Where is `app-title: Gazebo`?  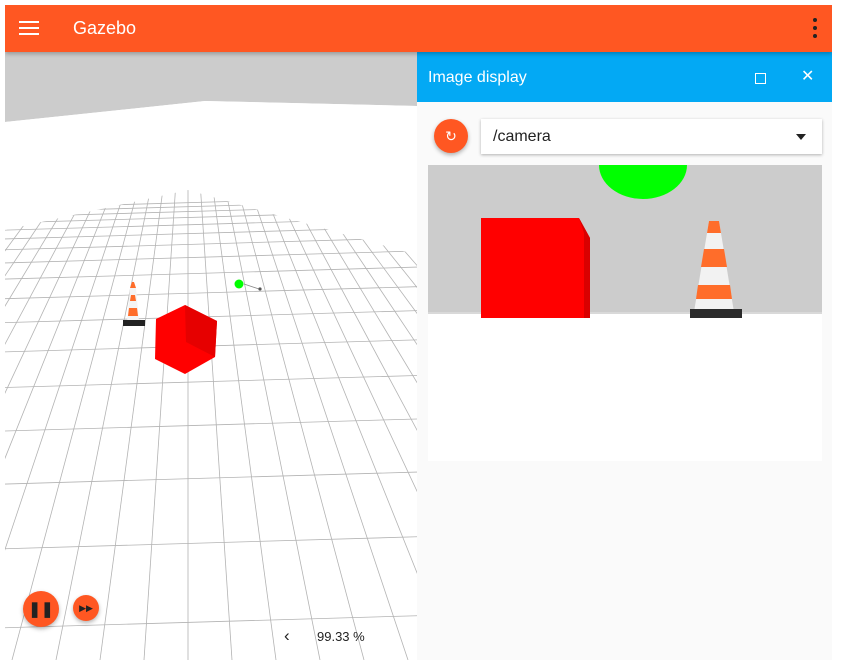
app-title: Gazebo is located at coordinates (105, 28).